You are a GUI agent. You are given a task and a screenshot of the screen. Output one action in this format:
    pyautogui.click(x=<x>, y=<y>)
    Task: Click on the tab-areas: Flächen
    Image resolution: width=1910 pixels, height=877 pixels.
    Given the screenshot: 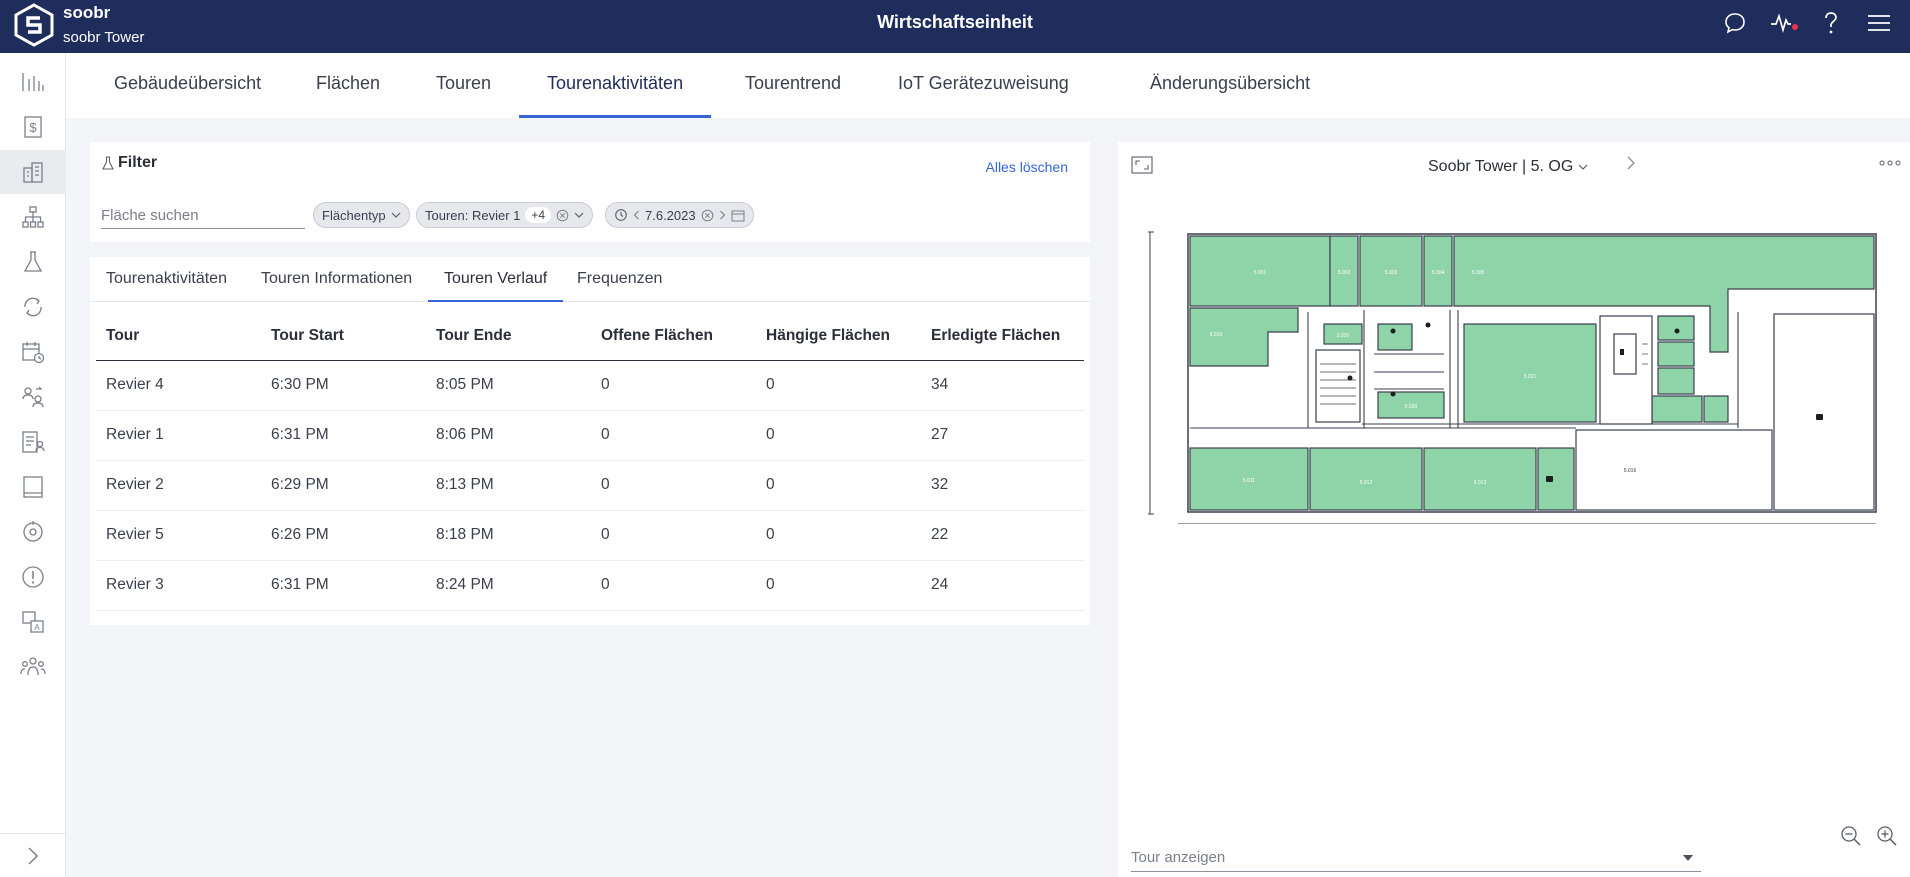 What is the action you would take?
    pyautogui.click(x=348, y=85)
    